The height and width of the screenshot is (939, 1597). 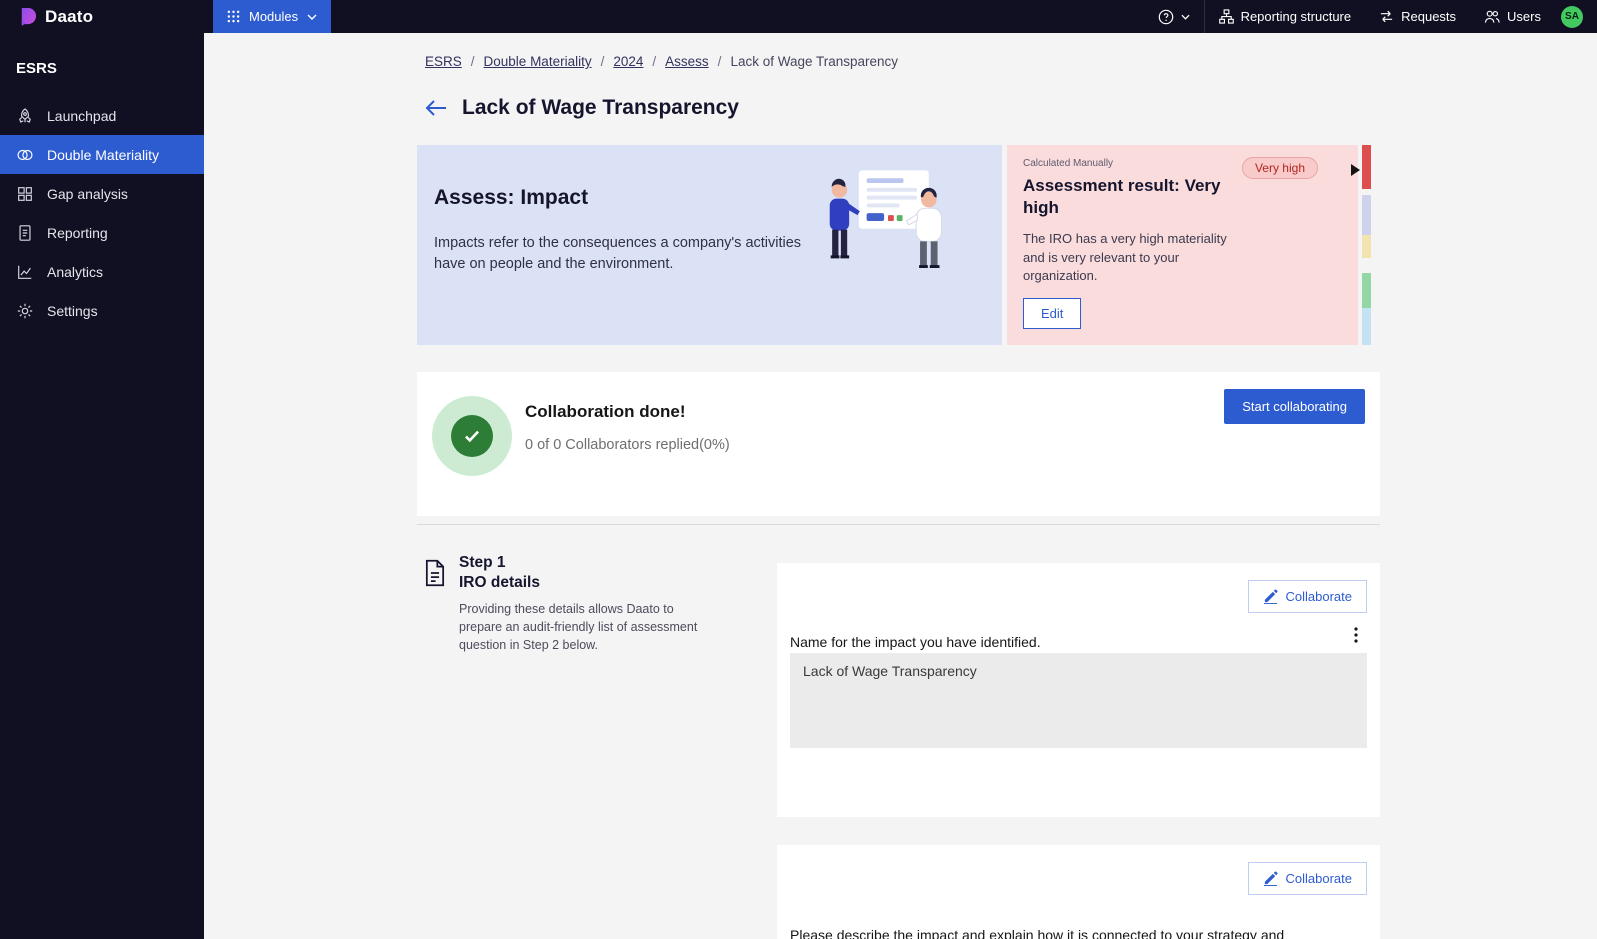 I want to click on requests-button: Requests, so click(x=1417, y=16).